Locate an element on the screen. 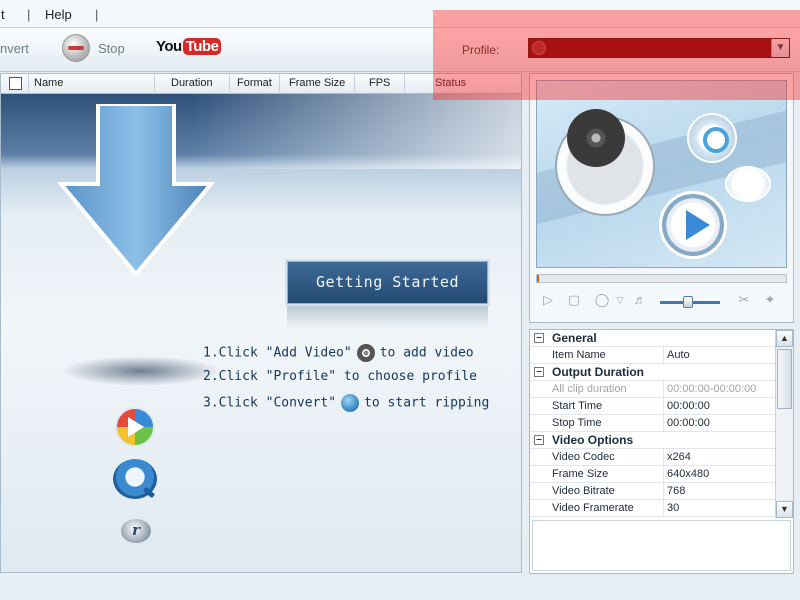 This screenshot has height=600, width=800. property-value: Auto is located at coordinates (678, 355).